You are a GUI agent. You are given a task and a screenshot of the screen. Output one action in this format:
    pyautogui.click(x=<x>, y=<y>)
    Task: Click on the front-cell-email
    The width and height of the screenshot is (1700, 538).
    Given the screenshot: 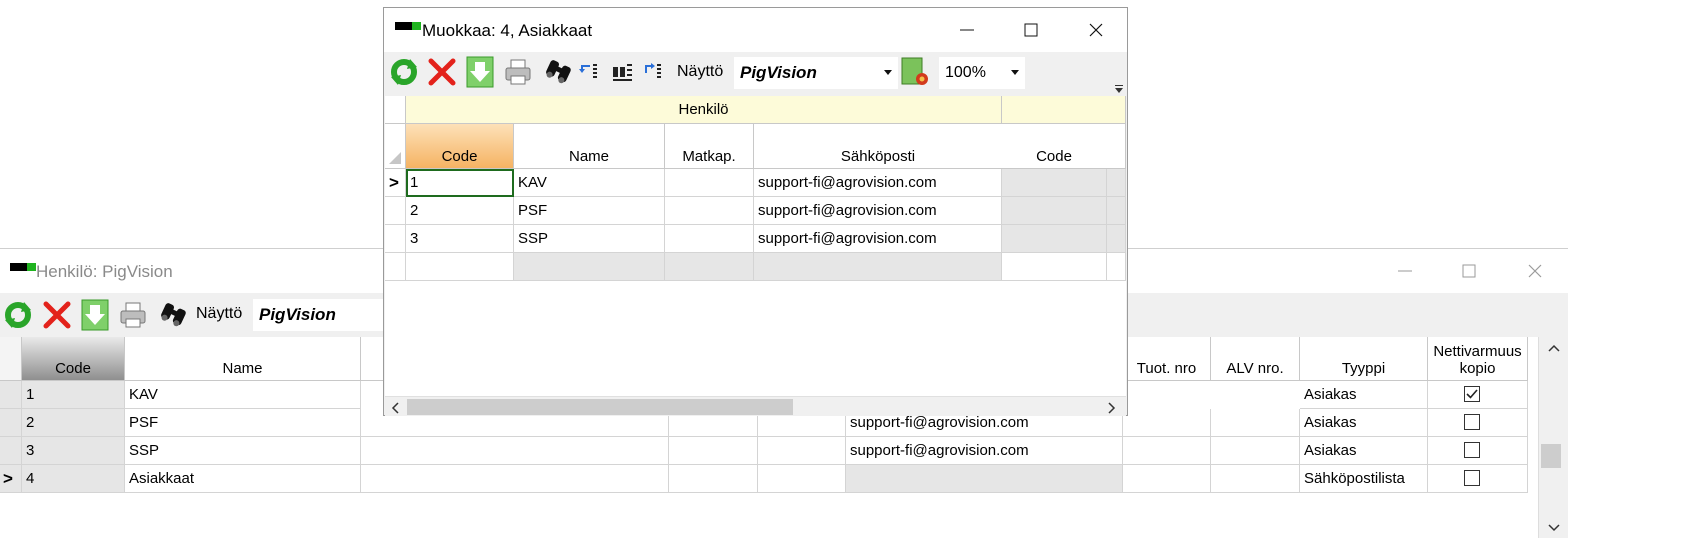 What is the action you would take?
    pyautogui.click(x=878, y=267)
    